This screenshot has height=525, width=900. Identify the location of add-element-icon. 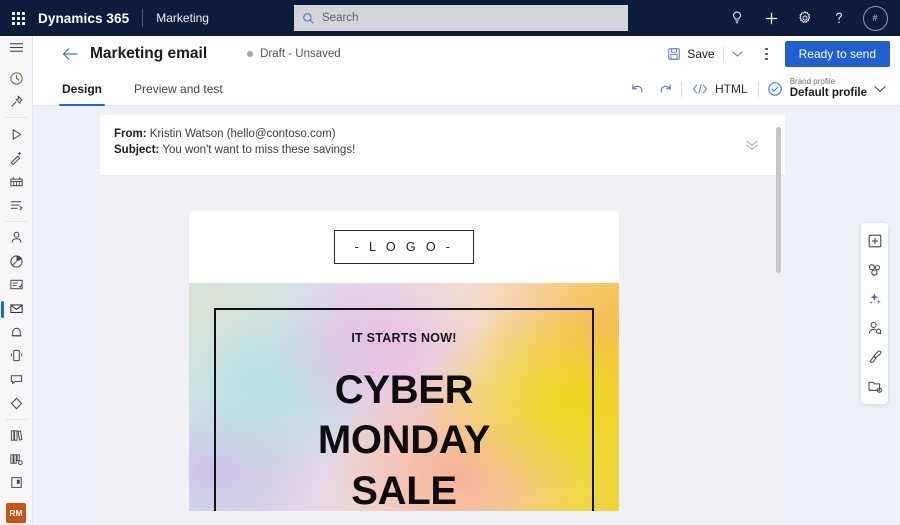
(874, 241).